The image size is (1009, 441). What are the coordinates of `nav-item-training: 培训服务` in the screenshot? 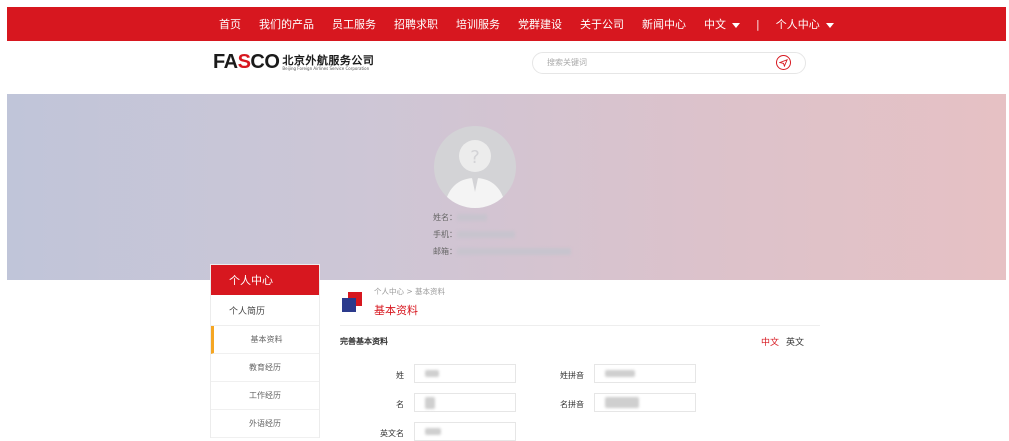 It's located at (478, 24).